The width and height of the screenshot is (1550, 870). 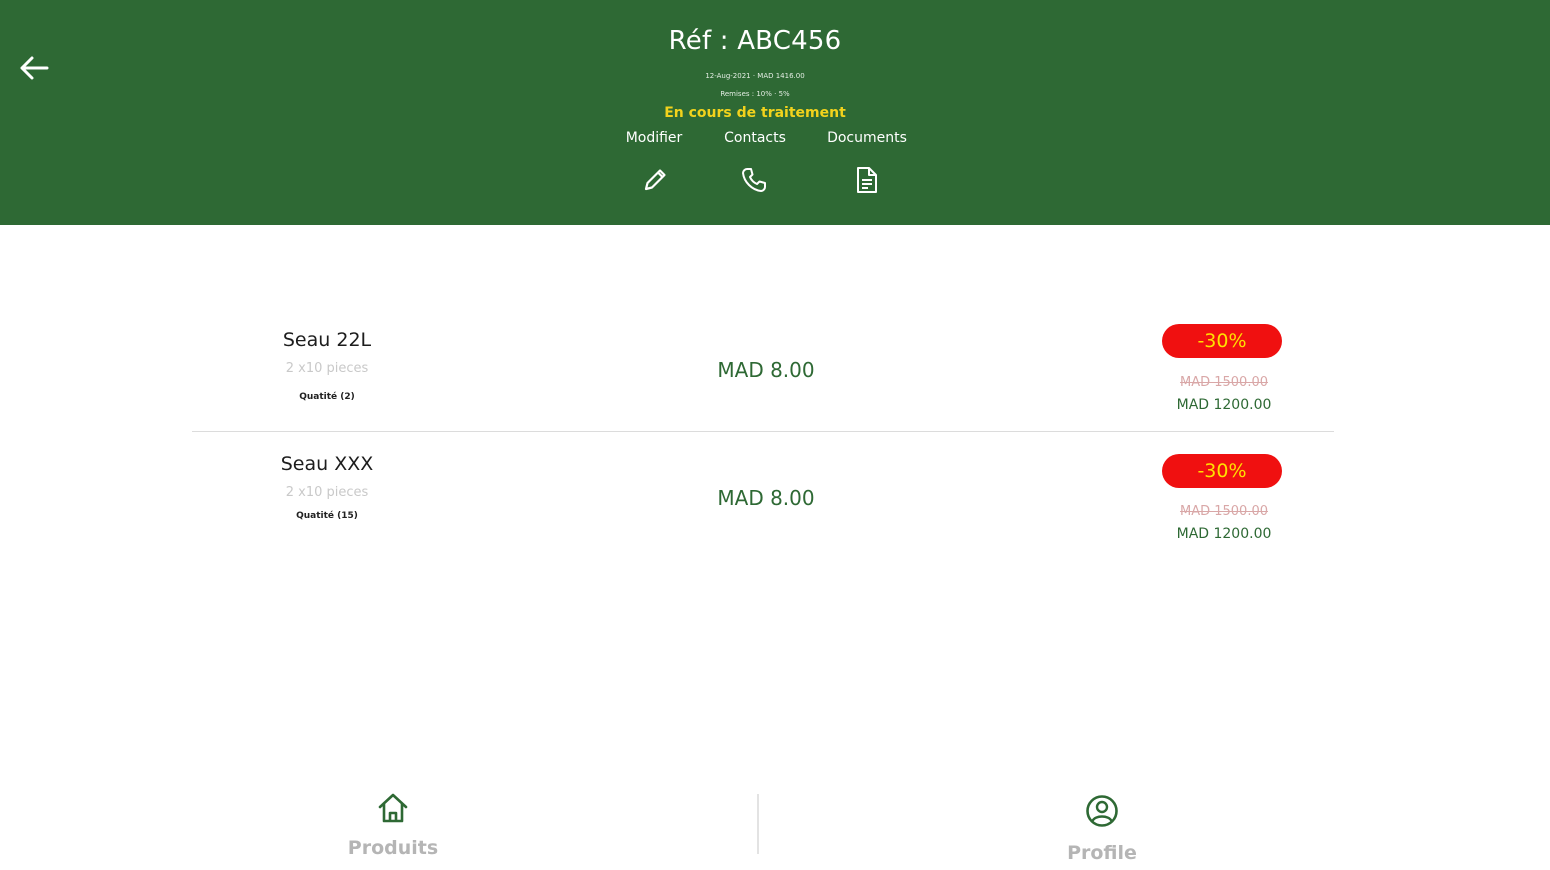 I want to click on bottom-nav: Produits Profile, so click(x=775, y=825).